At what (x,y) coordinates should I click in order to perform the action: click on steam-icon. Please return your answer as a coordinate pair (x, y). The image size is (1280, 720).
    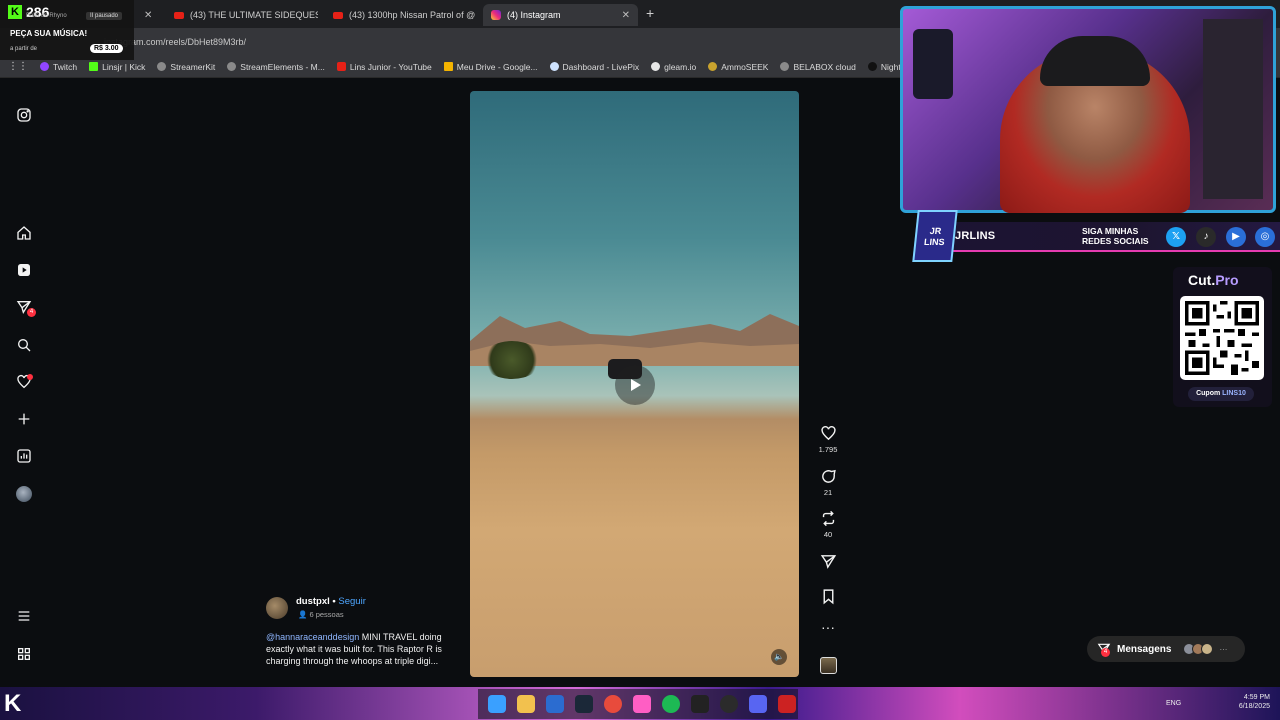
    Looking at the image, I should click on (584, 704).